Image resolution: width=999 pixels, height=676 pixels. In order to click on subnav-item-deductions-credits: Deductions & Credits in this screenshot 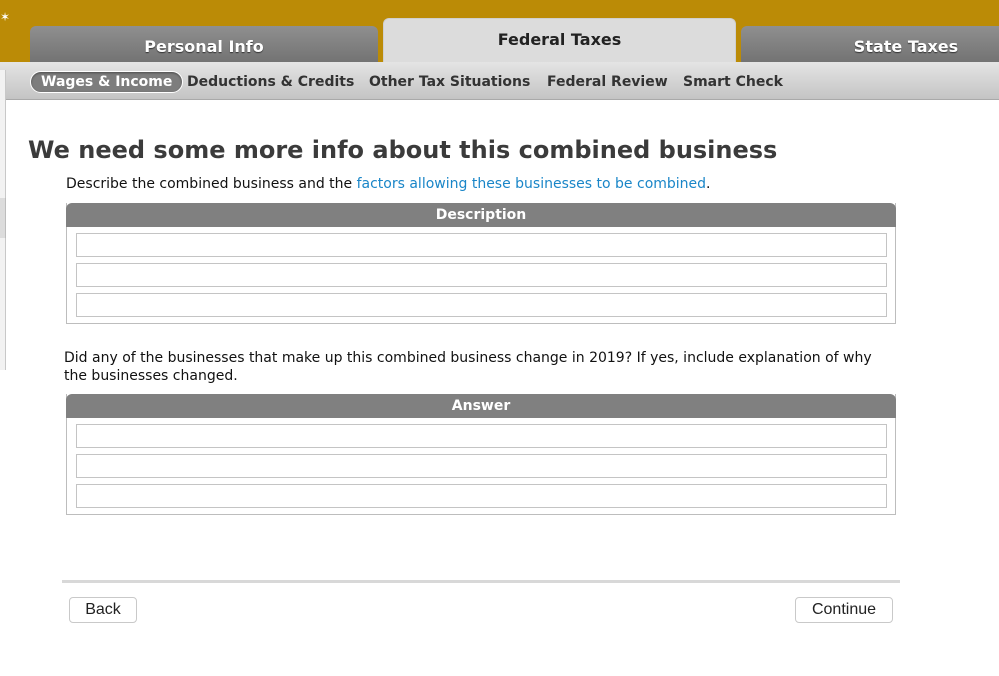, I will do `click(270, 82)`.